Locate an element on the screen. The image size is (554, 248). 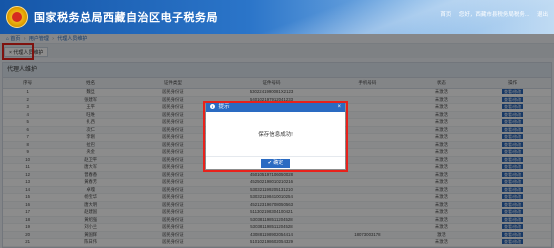
dialog-message-text: 保存信息成功! is located at coordinates (275, 135).